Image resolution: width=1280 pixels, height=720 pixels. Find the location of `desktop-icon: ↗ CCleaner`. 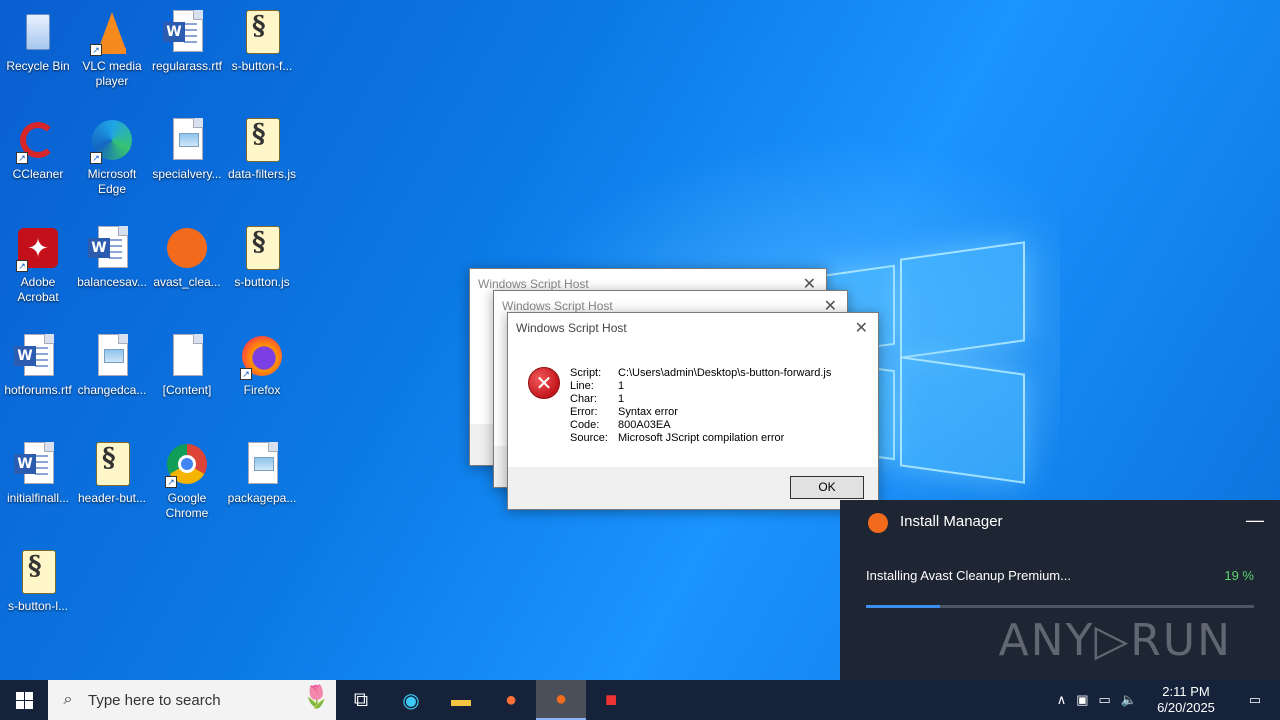

desktop-icon: ↗ CCleaner is located at coordinates (38, 149).